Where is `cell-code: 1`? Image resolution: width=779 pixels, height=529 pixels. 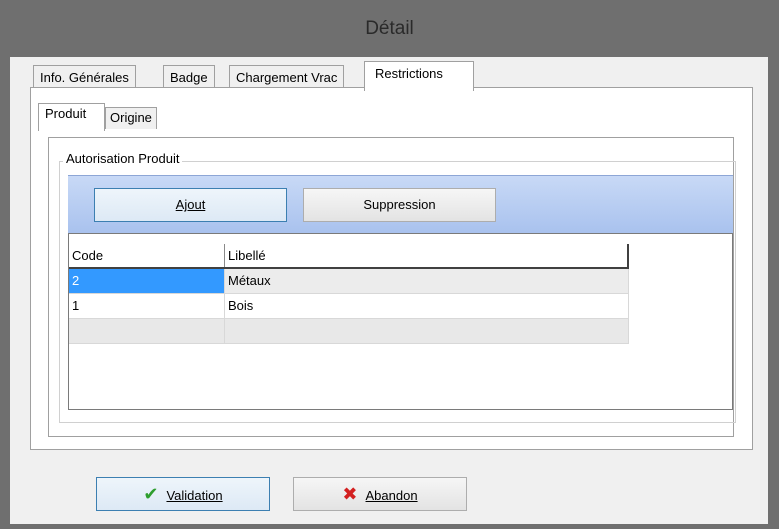 cell-code: 1 is located at coordinates (147, 306).